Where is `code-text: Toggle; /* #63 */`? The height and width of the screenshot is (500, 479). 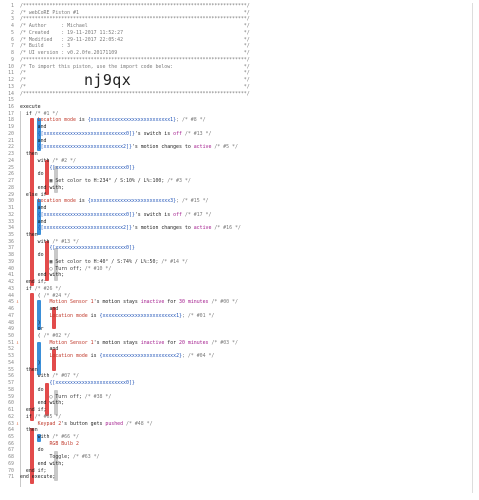
code-text: Toggle; /* #63 */ is located at coordinates (60, 457).